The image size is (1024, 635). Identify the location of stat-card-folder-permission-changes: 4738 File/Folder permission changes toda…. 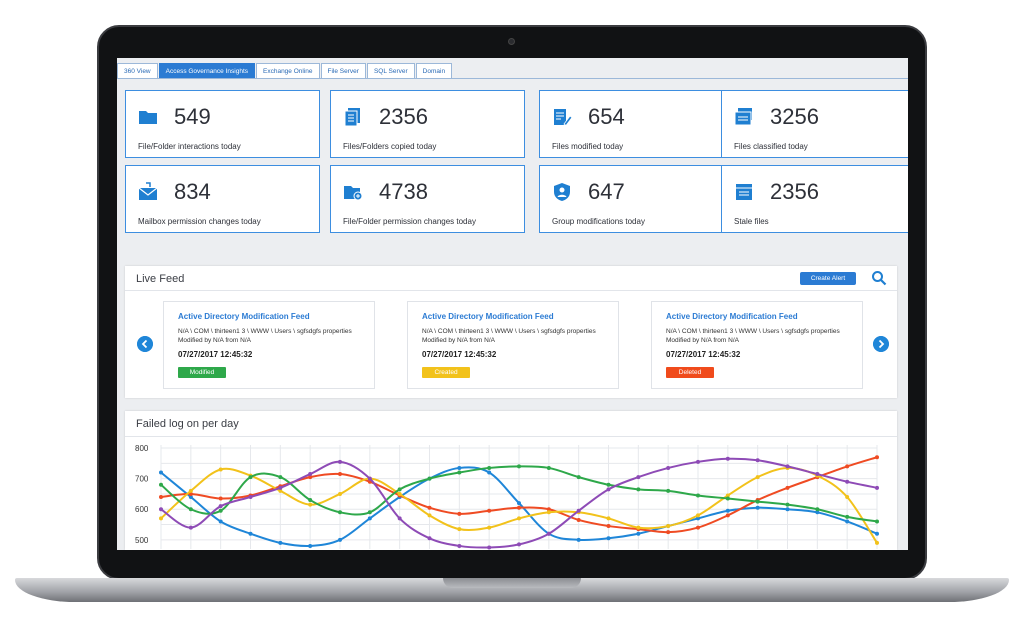
(427, 199).